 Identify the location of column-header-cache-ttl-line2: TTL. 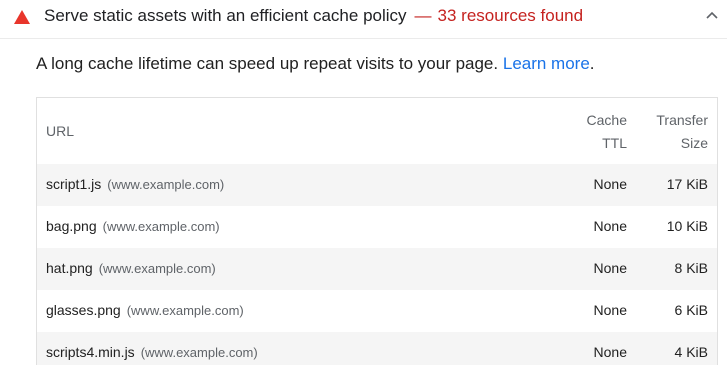
(614, 143).